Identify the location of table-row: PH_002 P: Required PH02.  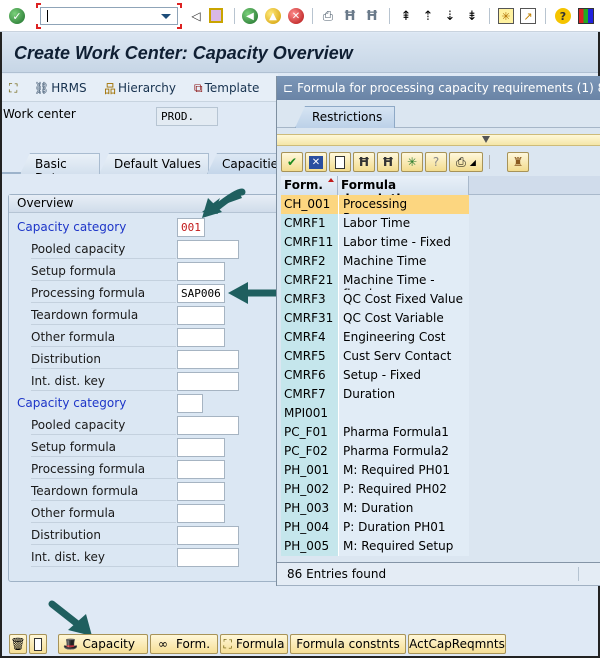
(440, 489).